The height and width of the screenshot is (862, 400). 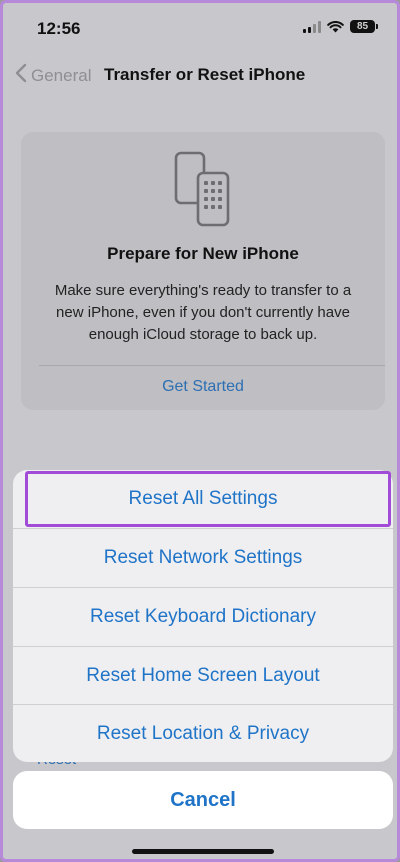 I want to click on reset-keyboard-dictionary-button: Reset Keyboard Dictionary, so click(x=203, y=616).